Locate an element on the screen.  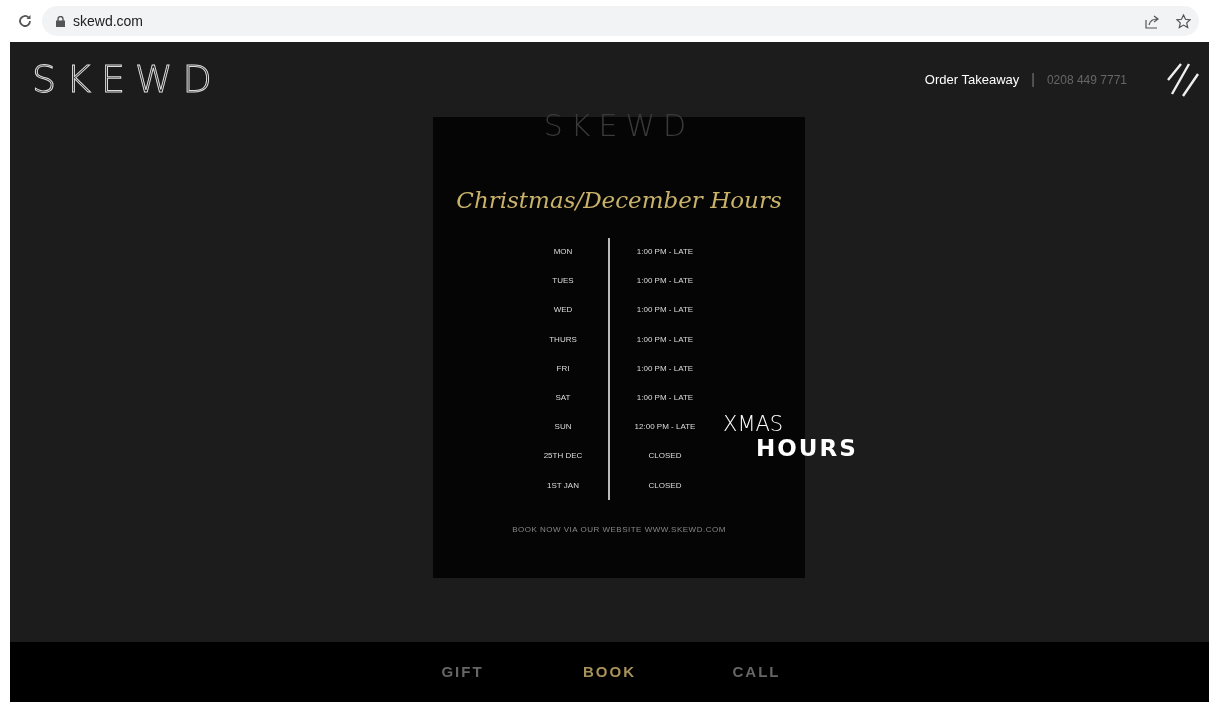
poster-footer: BOOK NOW VIA OUR WEBSITE WWW.SKEWD.COM is located at coordinates (619, 530).